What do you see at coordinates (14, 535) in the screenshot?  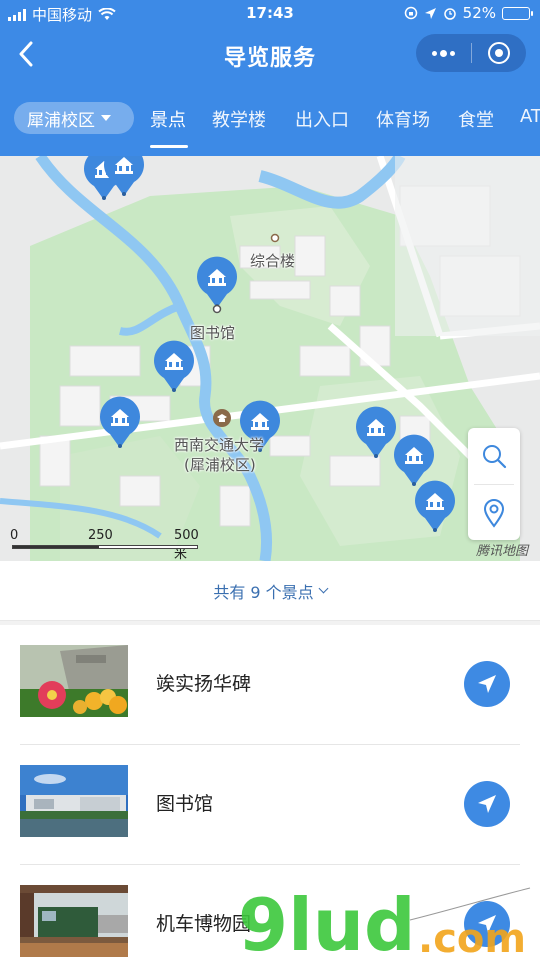 I see `scale-label: 0` at bounding box center [14, 535].